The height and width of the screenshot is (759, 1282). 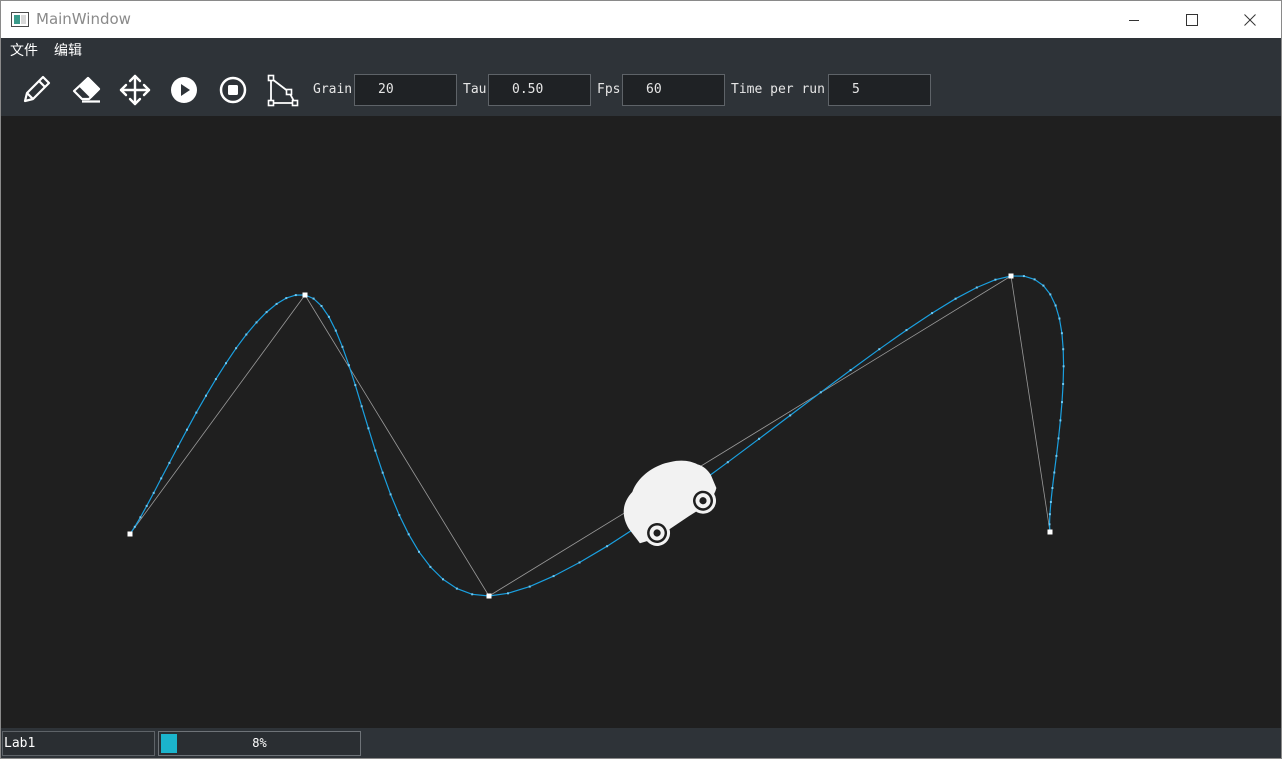 I want to click on tau-input: 0.50, so click(x=539, y=90).